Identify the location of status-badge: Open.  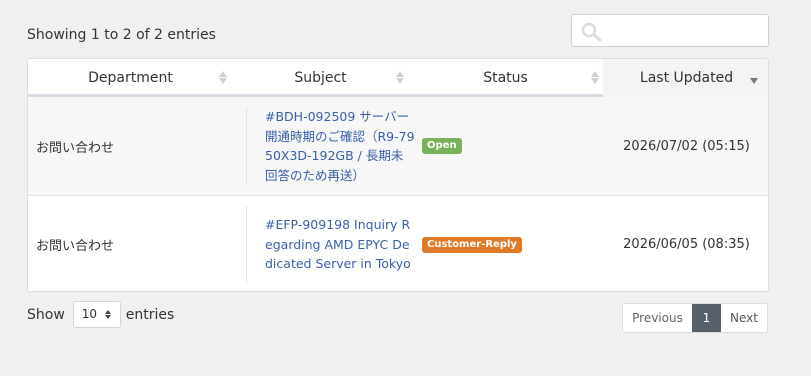
(442, 146).